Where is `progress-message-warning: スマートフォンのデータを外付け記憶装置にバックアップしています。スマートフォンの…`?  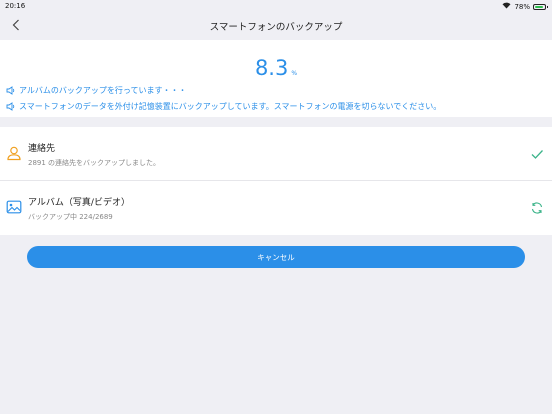 progress-message-warning: スマートフォンのデータを外付け記憶装置にバックアップしています。スマートフォンの… is located at coordinates (223, 106).